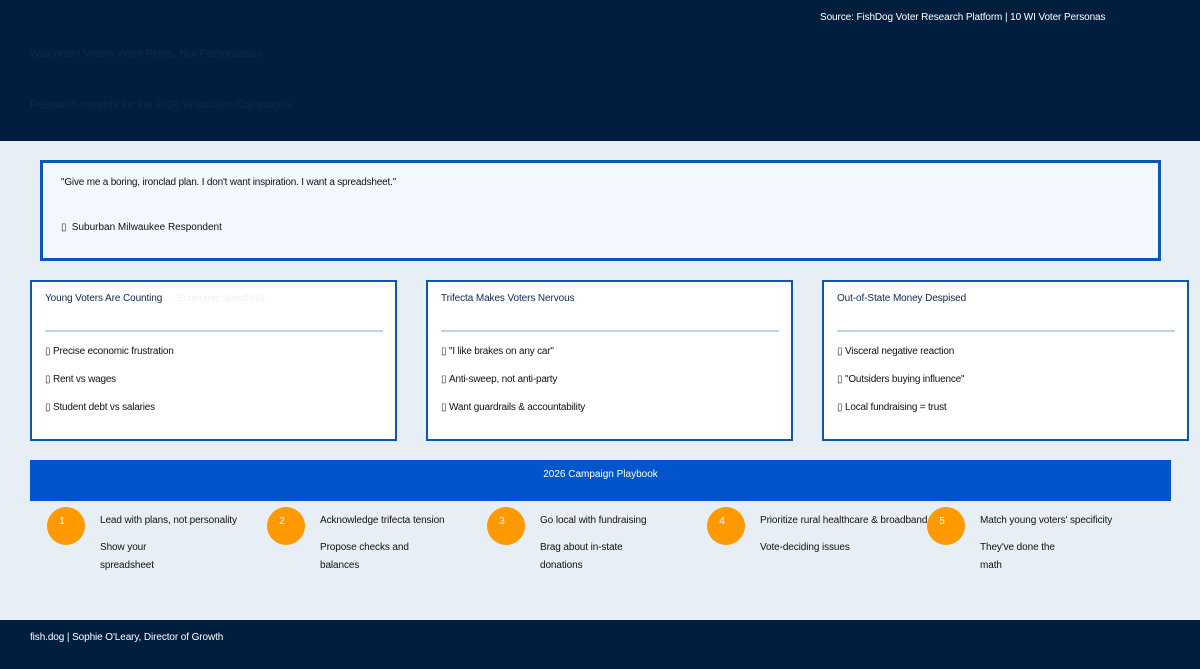 The width and height of the screenshot is (1200, 669). I want to click on card-item: ▯ Want guardrails & accountability, so click(513, 407).